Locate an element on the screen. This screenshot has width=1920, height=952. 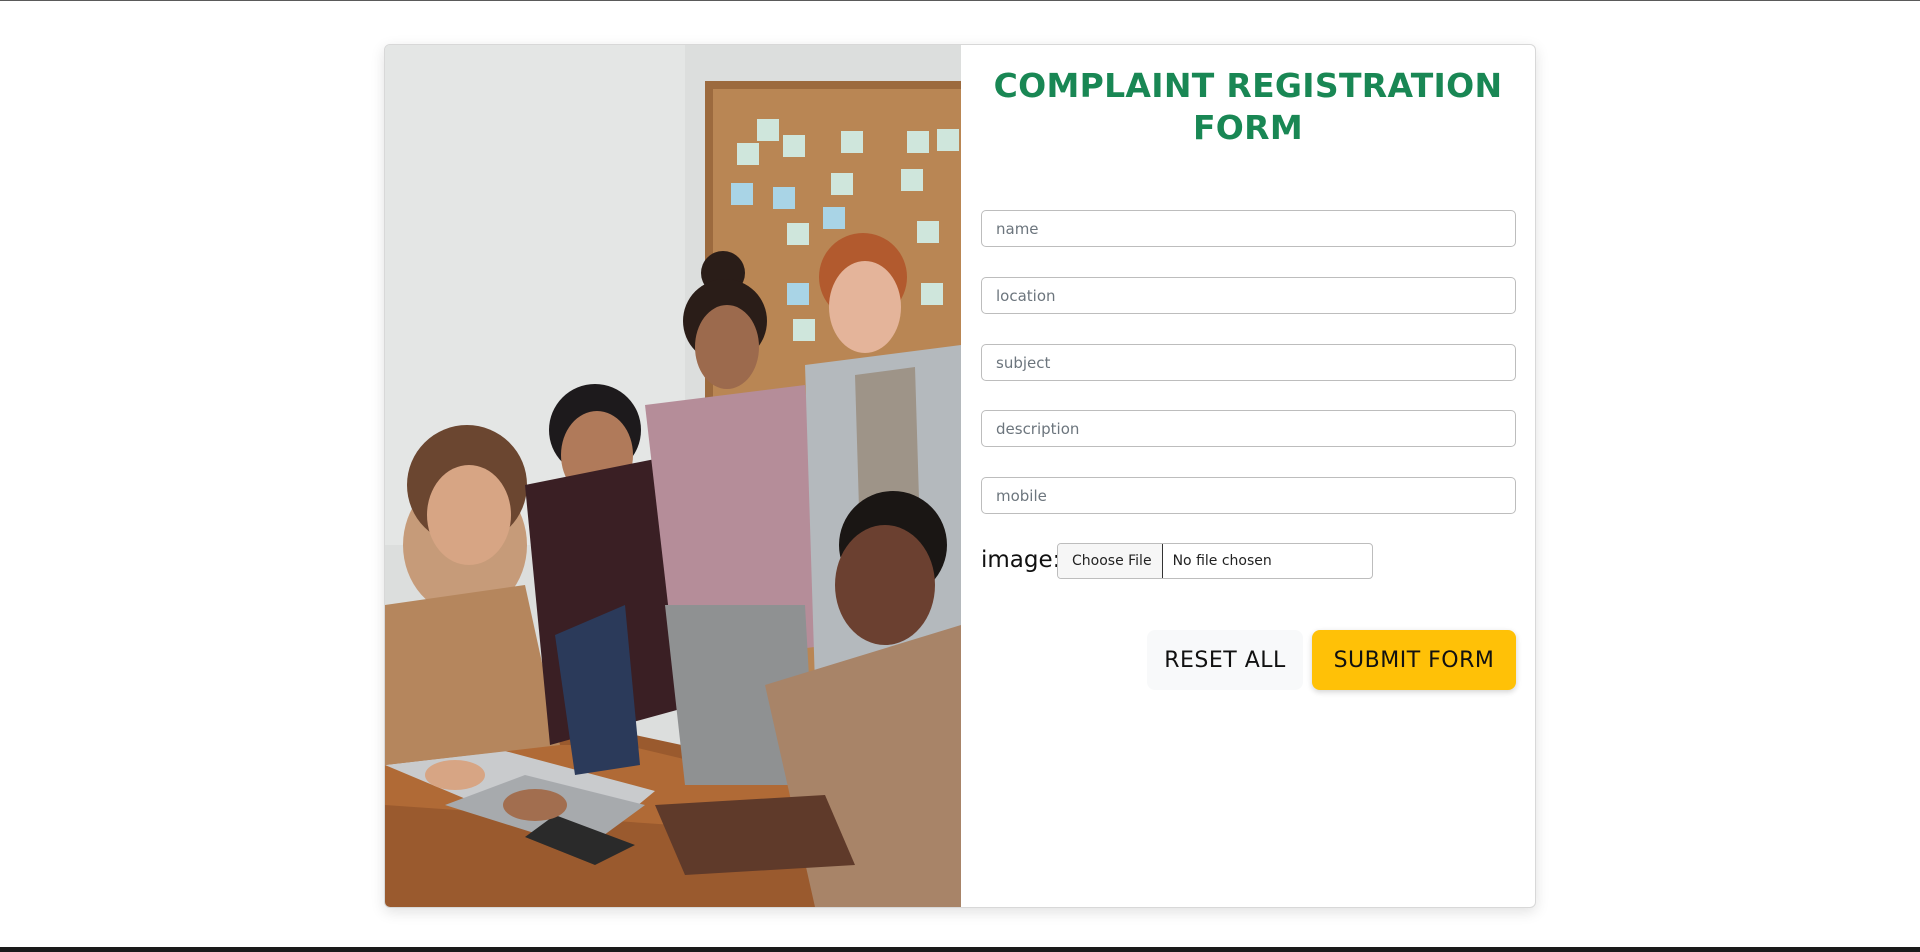
location-input is located at coordinates (1248, 295).